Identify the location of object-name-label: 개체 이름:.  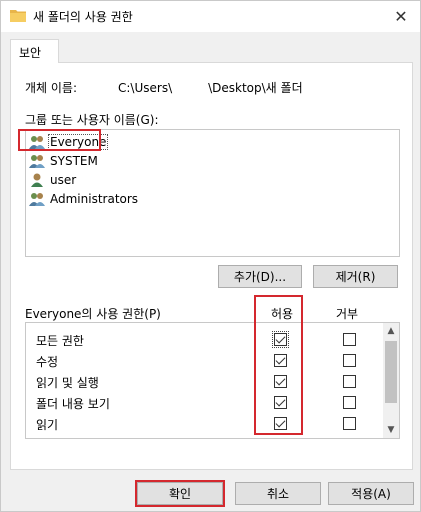
(51, 88).